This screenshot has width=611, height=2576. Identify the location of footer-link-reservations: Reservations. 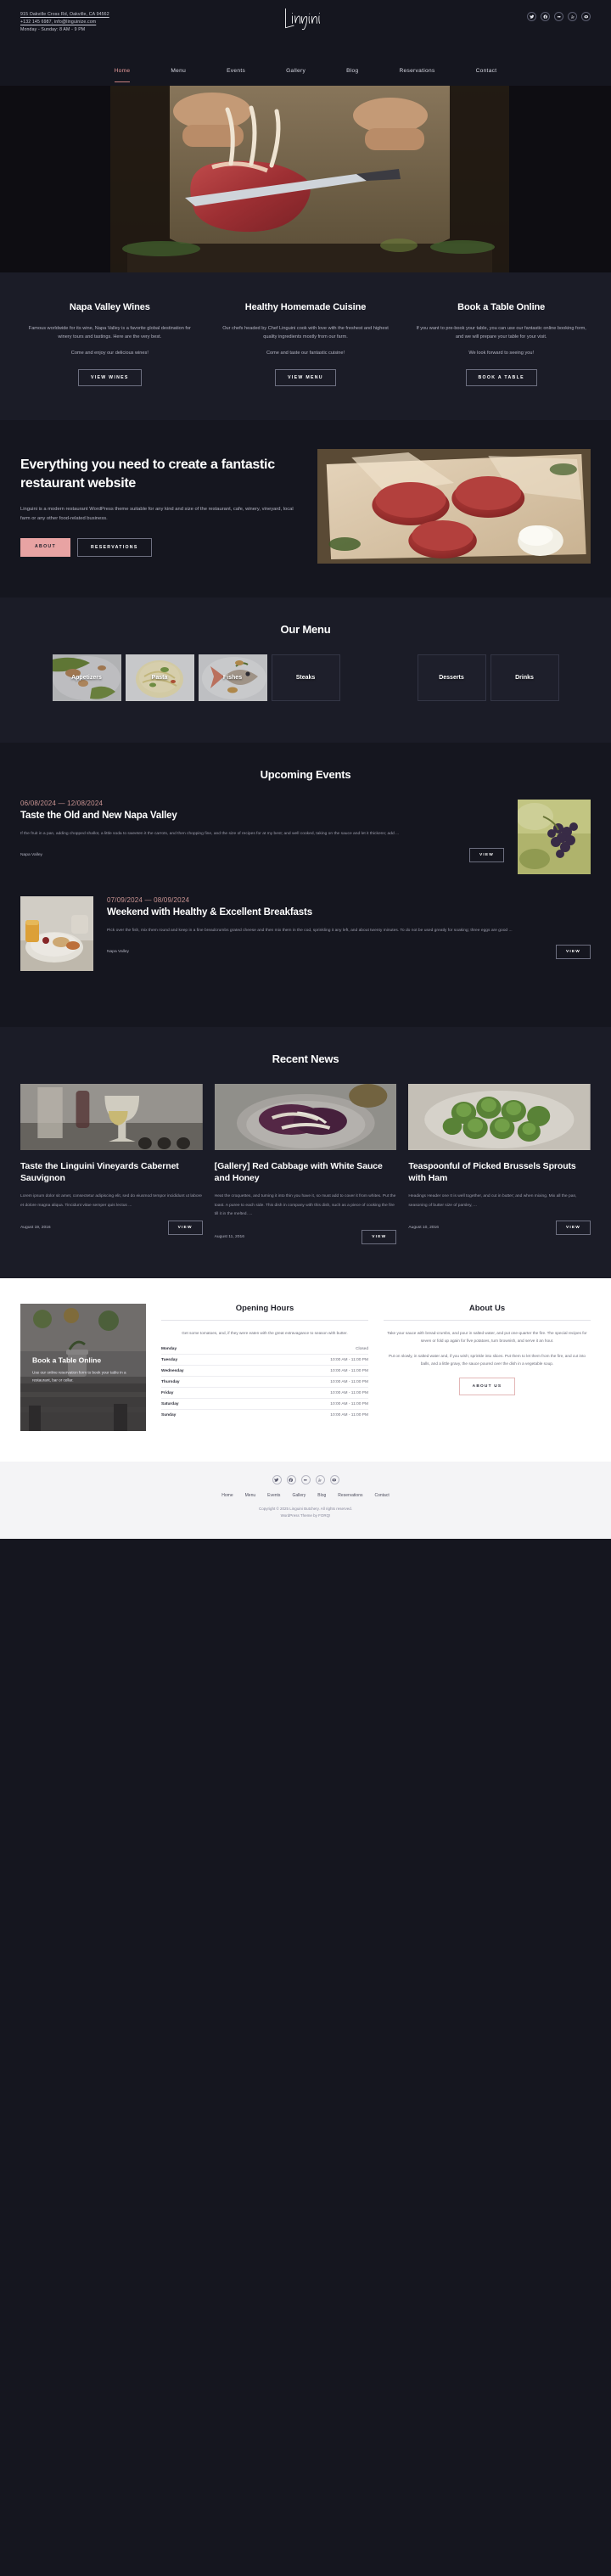
(350, 1495).